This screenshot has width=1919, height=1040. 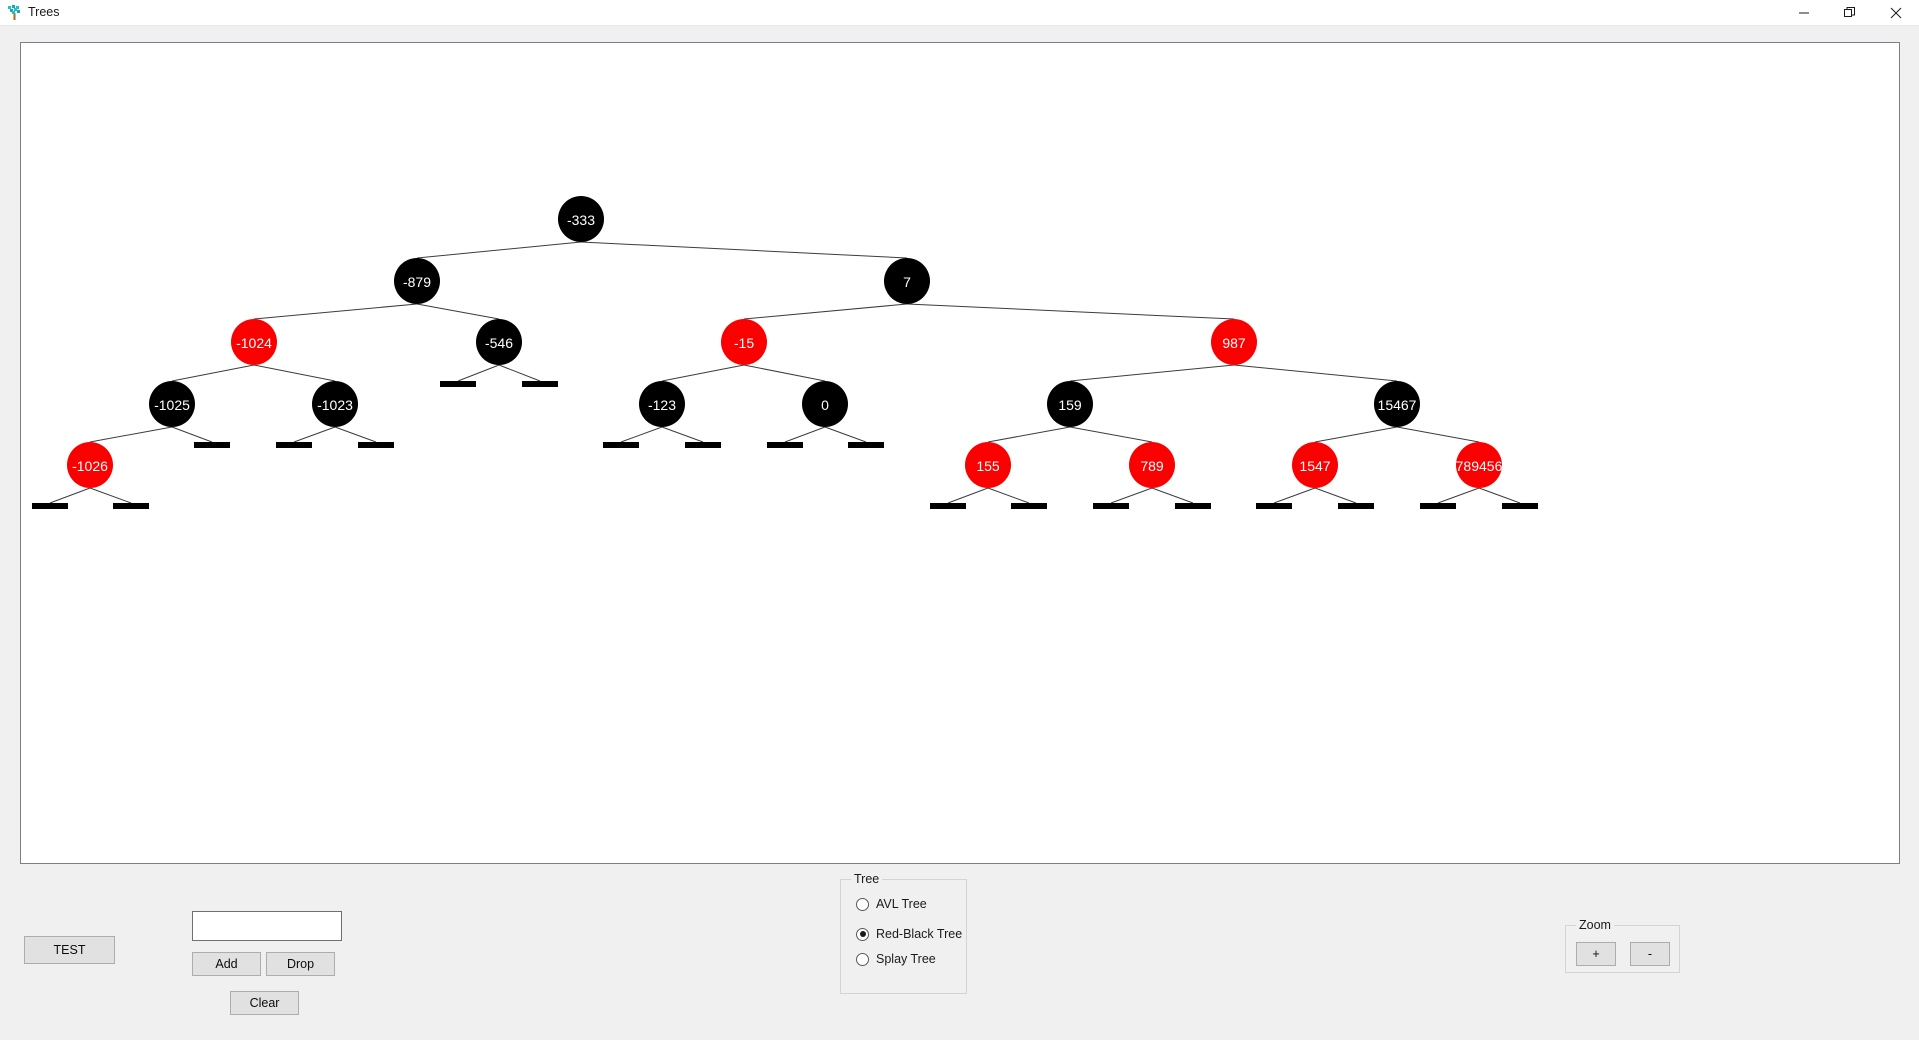 What do you see at coordinates (14, 12) in the screenshot?
I see `tree-icon` at bounding box center [14, 12].